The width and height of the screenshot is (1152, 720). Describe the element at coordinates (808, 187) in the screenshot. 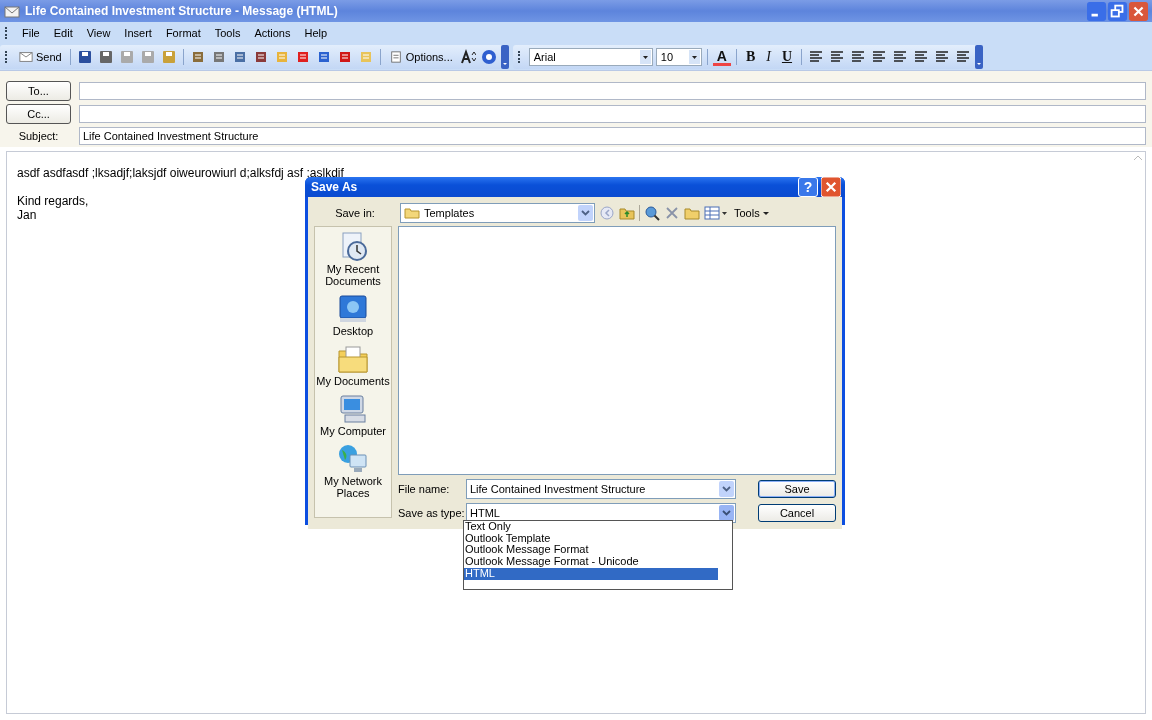

I see `help-button: ?` at that location.